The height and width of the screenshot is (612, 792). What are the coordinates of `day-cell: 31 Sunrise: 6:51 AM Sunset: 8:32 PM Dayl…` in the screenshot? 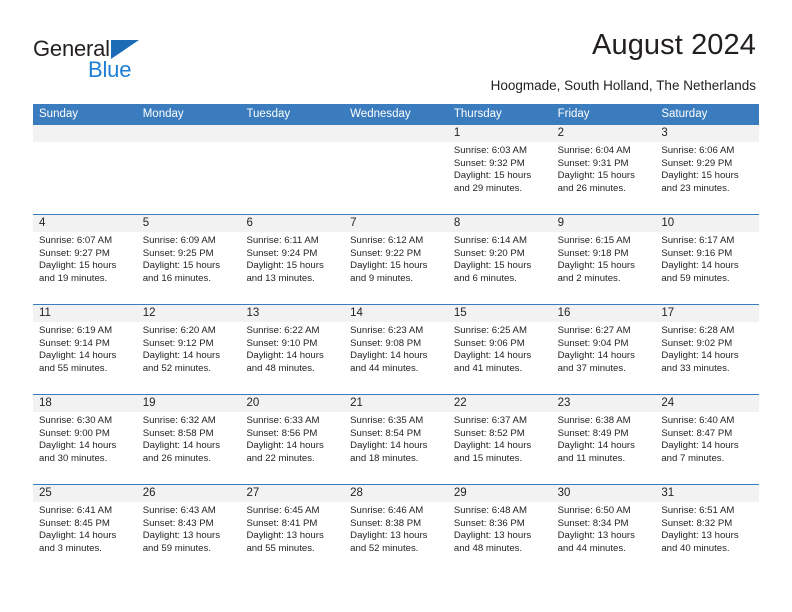 It's located at (707, 529).